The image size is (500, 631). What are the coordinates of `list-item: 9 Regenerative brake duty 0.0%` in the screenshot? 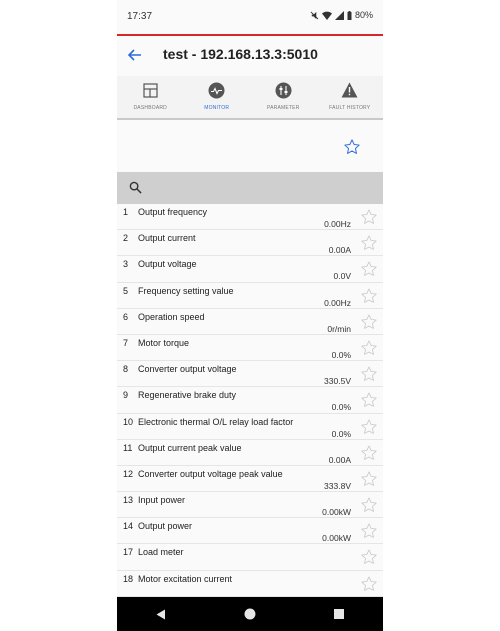 It's located at (250, 400).